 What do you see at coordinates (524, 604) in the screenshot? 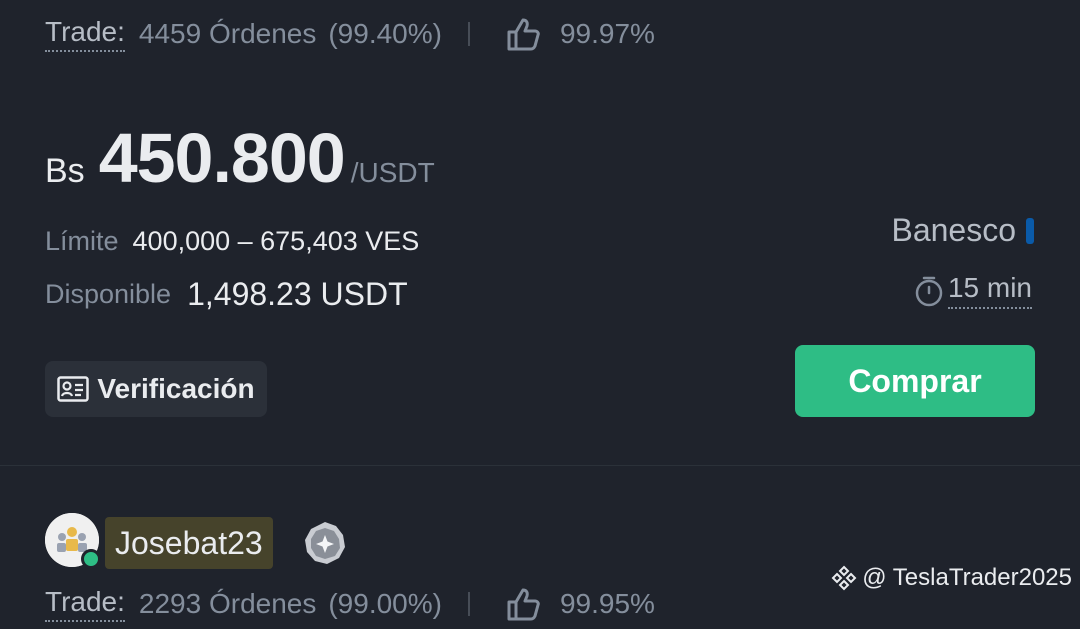
I see `next-thumbs-up-icon` at bounding box center [524, 604].